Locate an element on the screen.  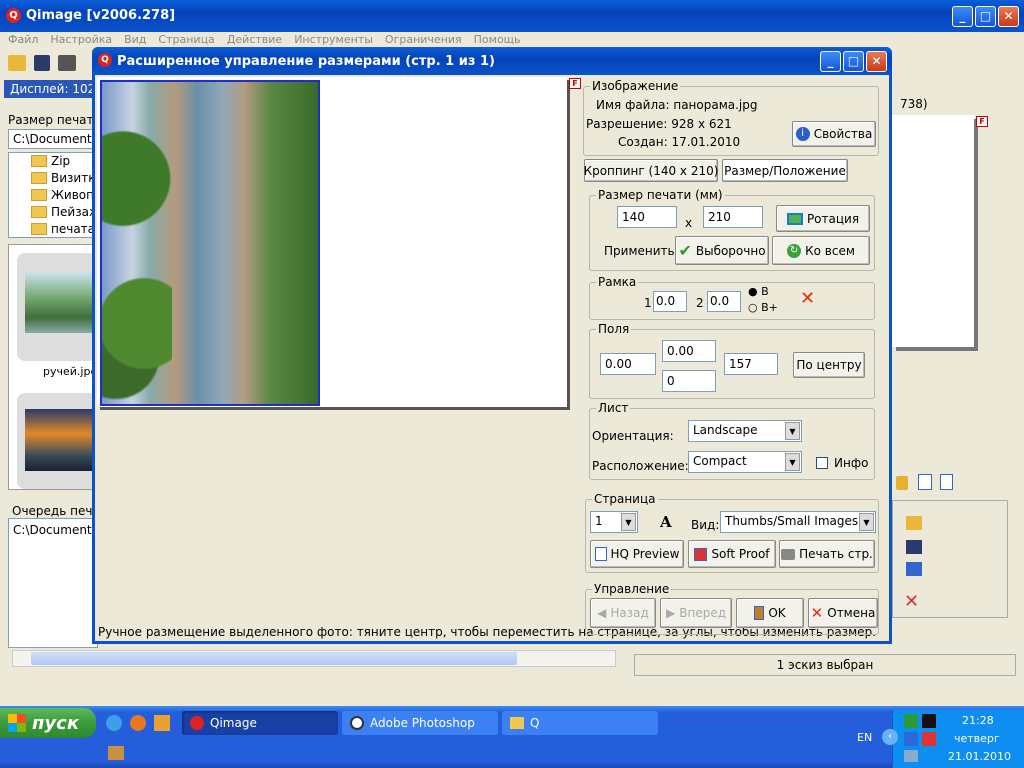
horizontal-scrollbar is located at coordinates (314, 658).